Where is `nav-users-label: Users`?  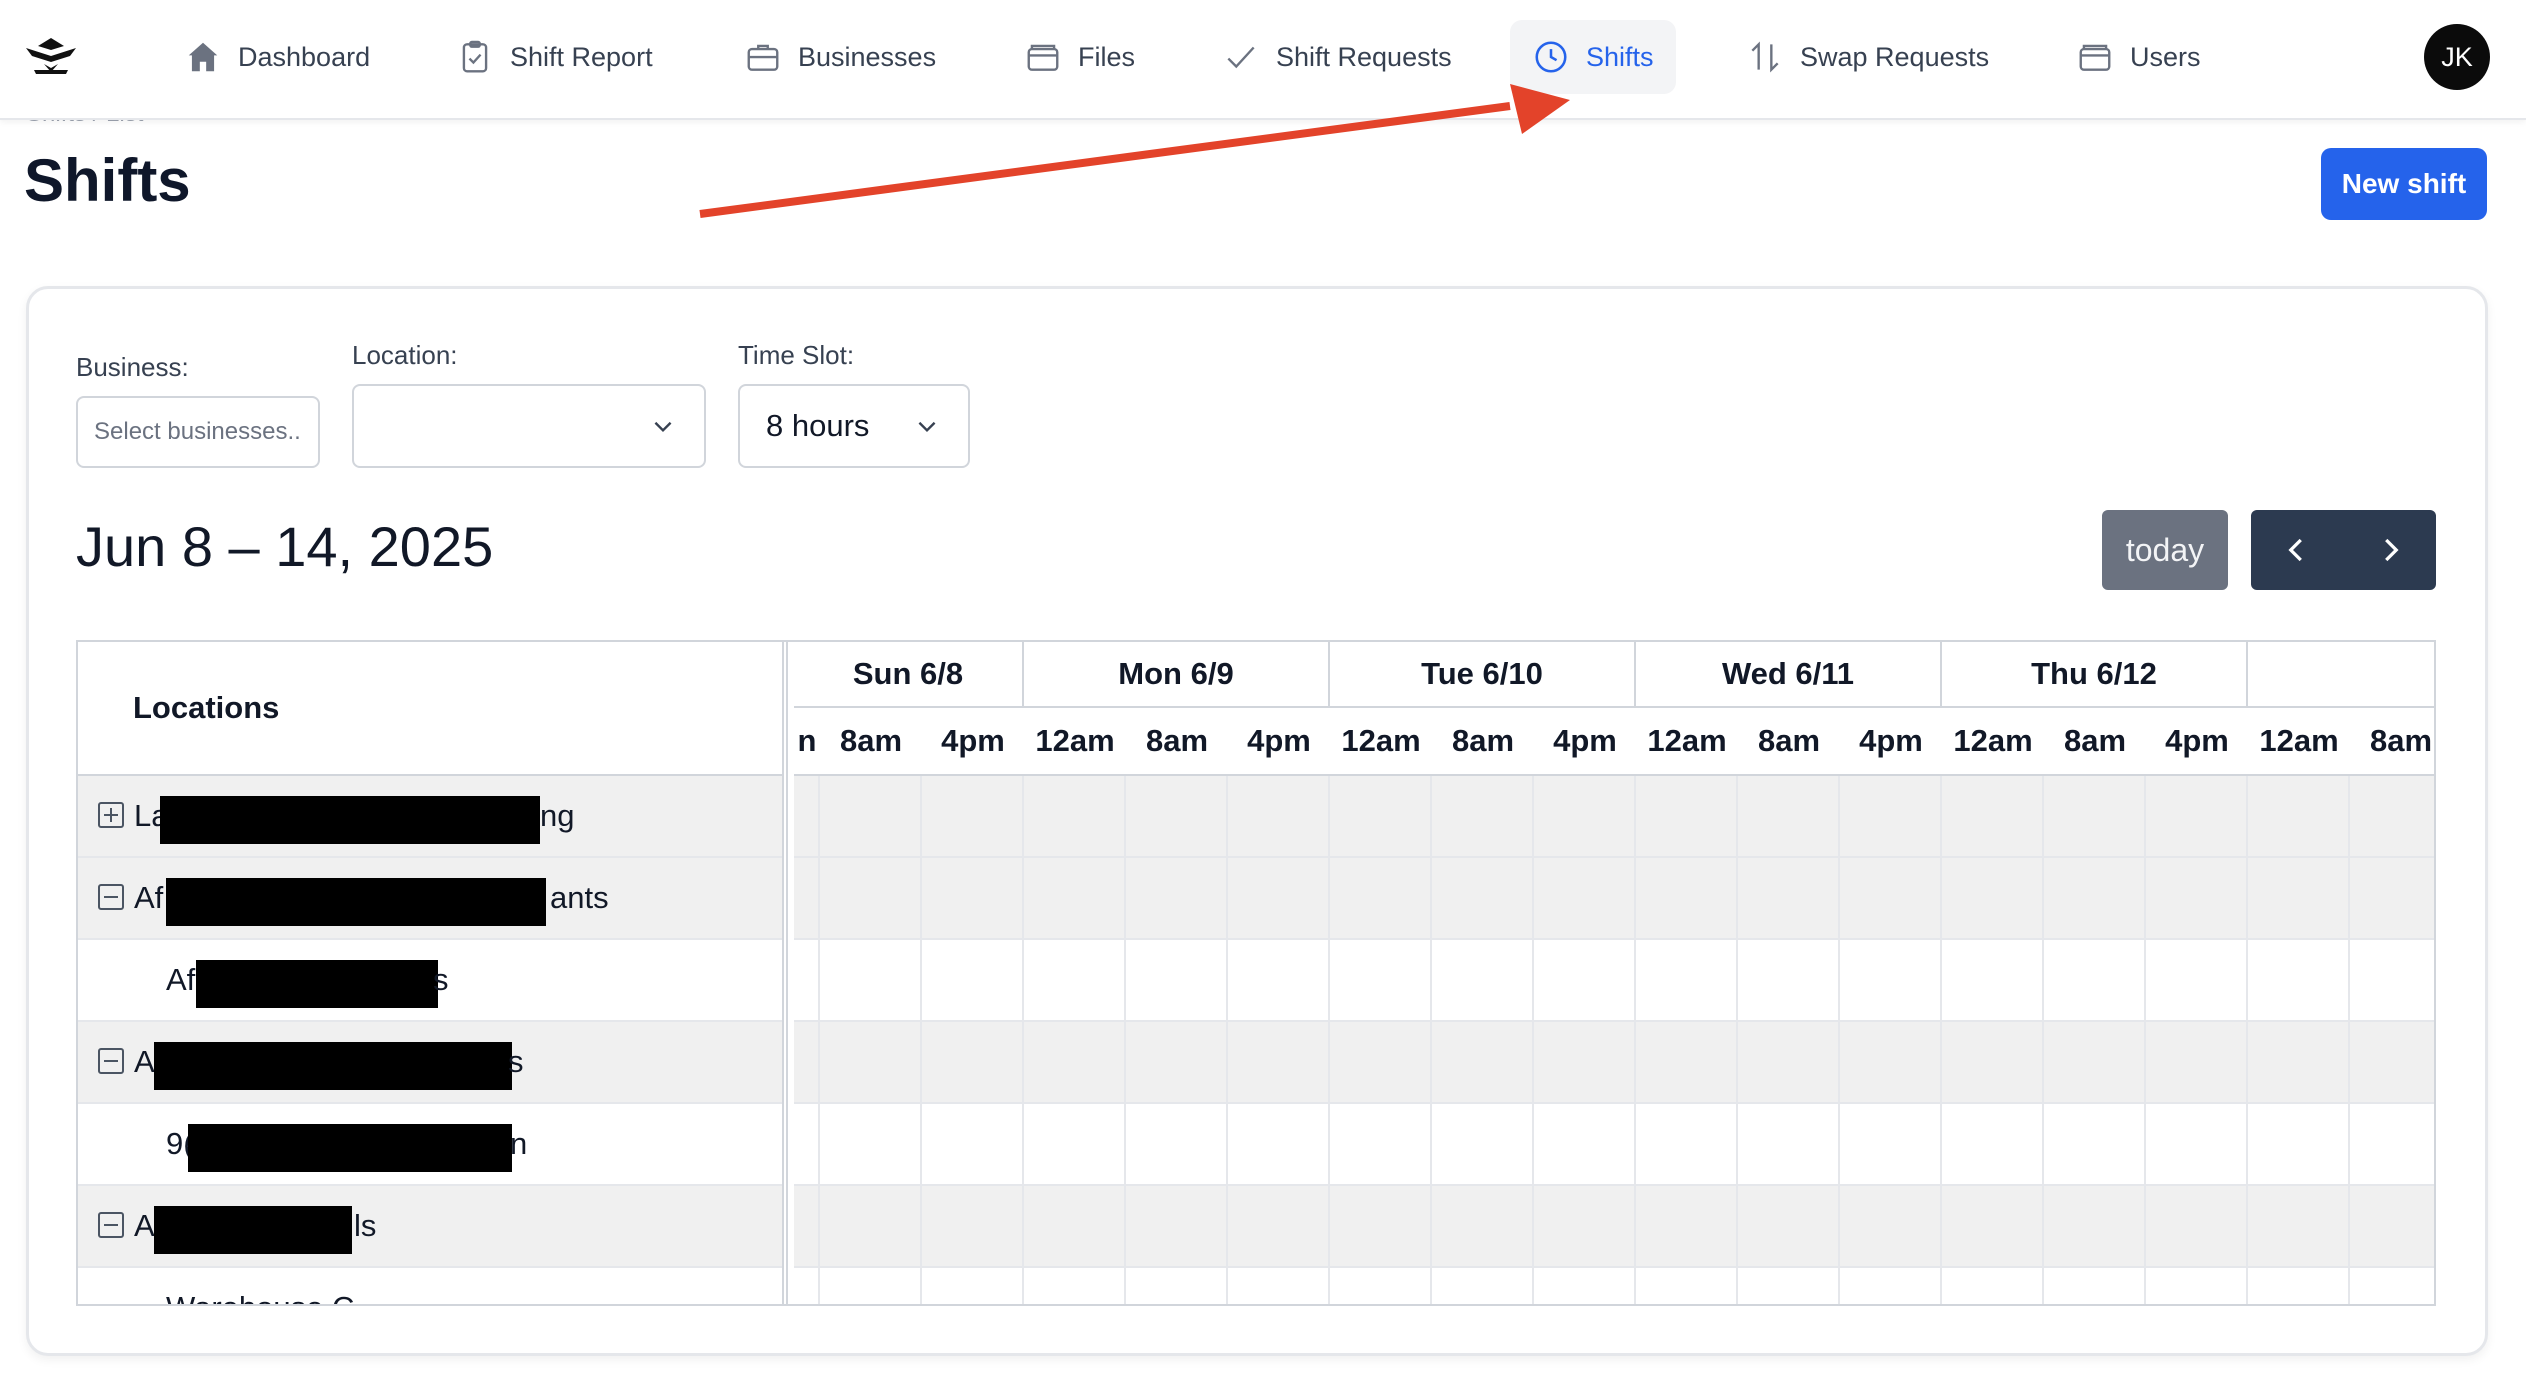 nav-users-label: Users is located at coordinates (2165, 56).